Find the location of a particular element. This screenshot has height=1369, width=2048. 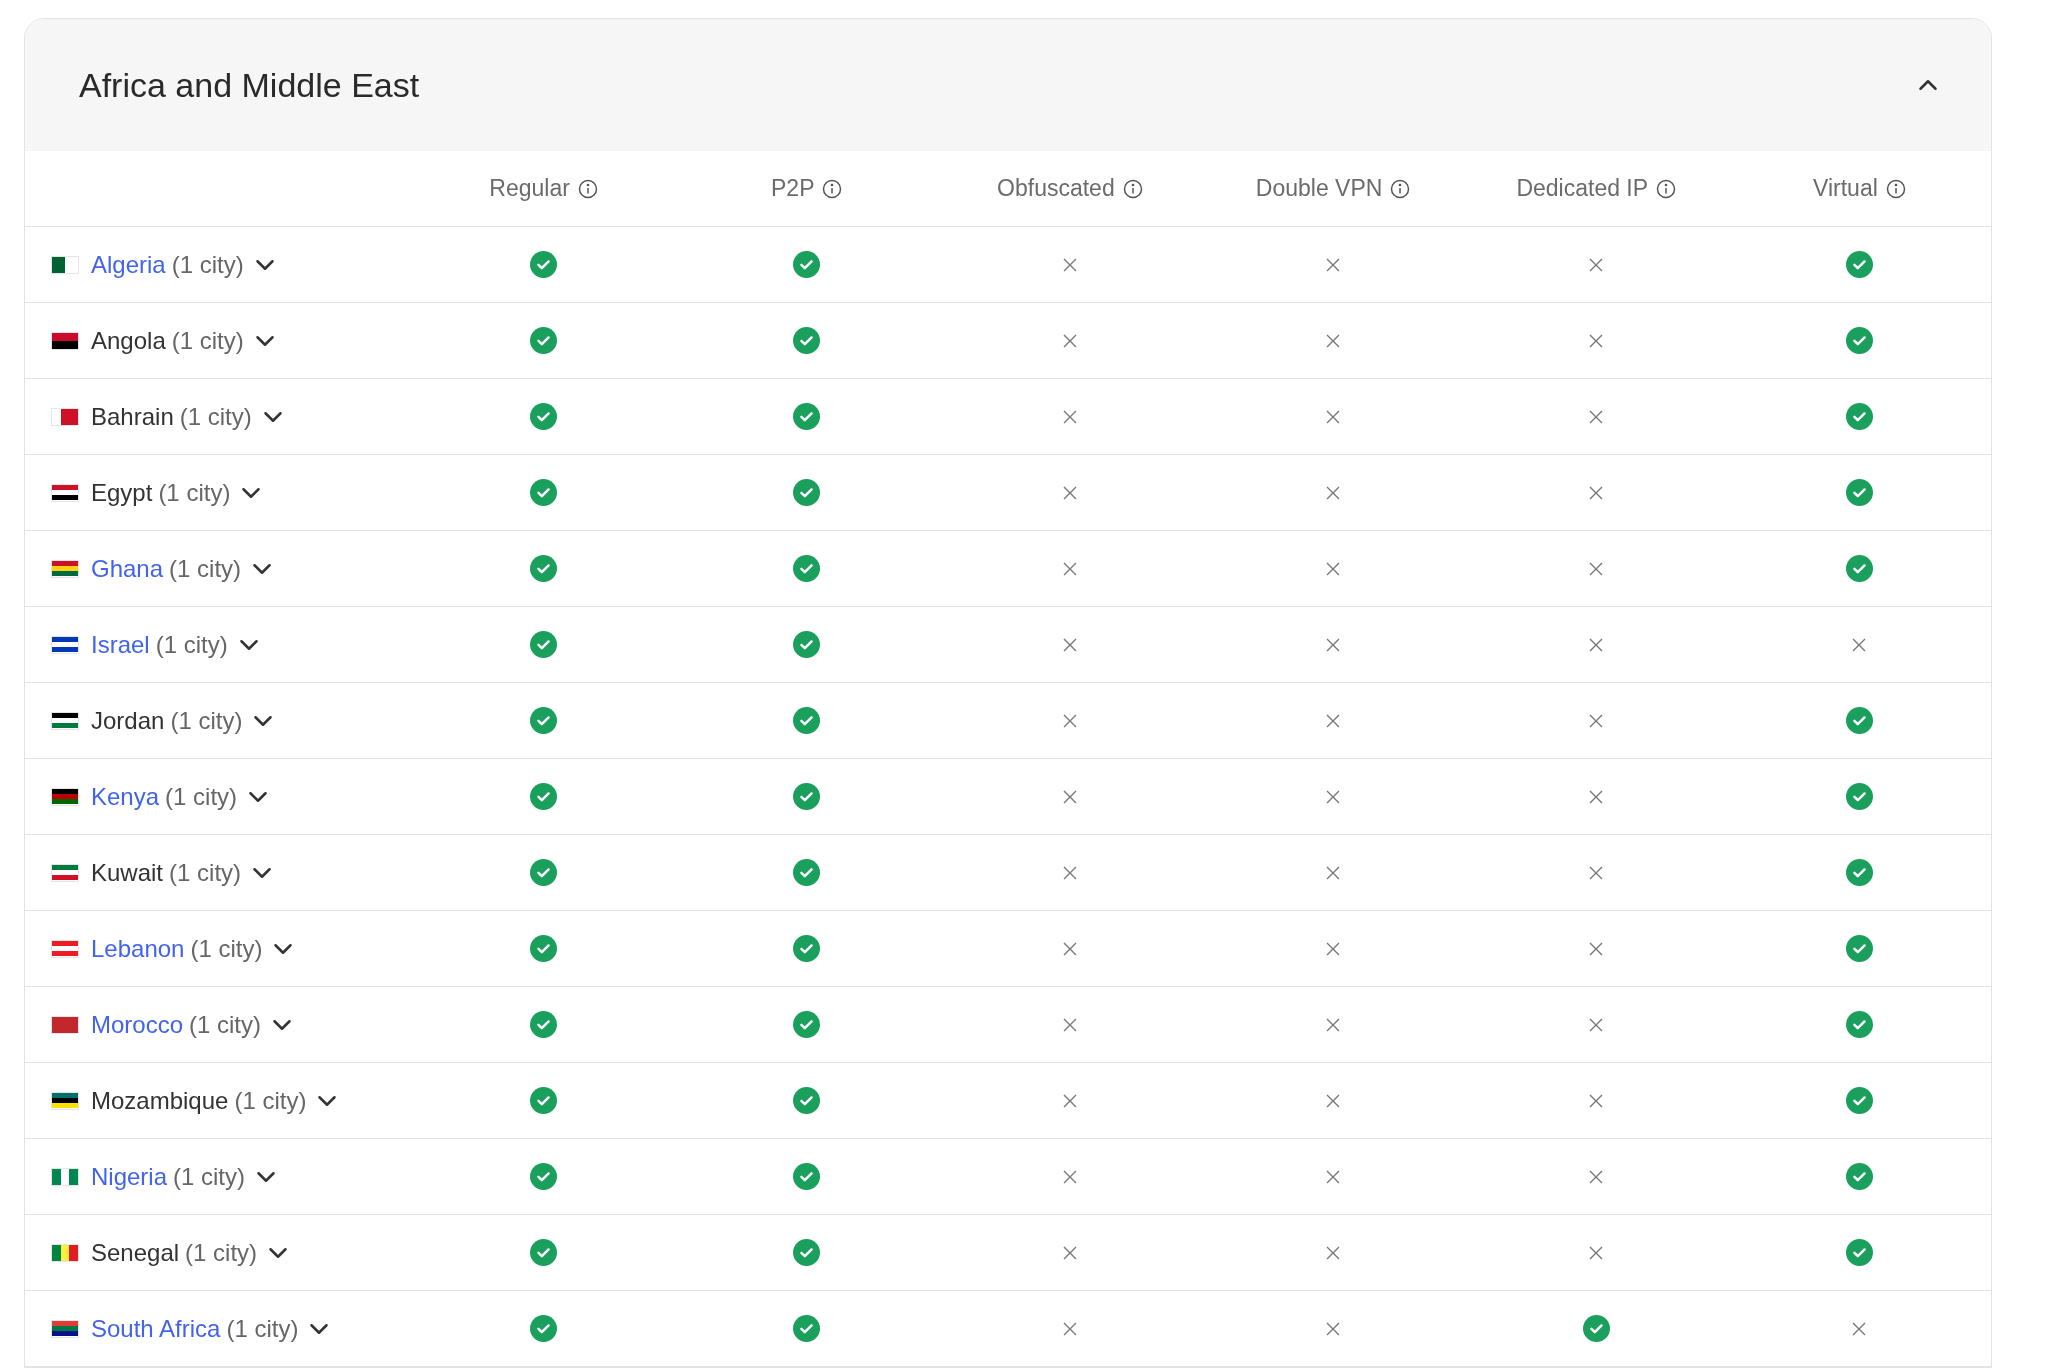

country-link: Ghana is located at coordinates (127, 568).